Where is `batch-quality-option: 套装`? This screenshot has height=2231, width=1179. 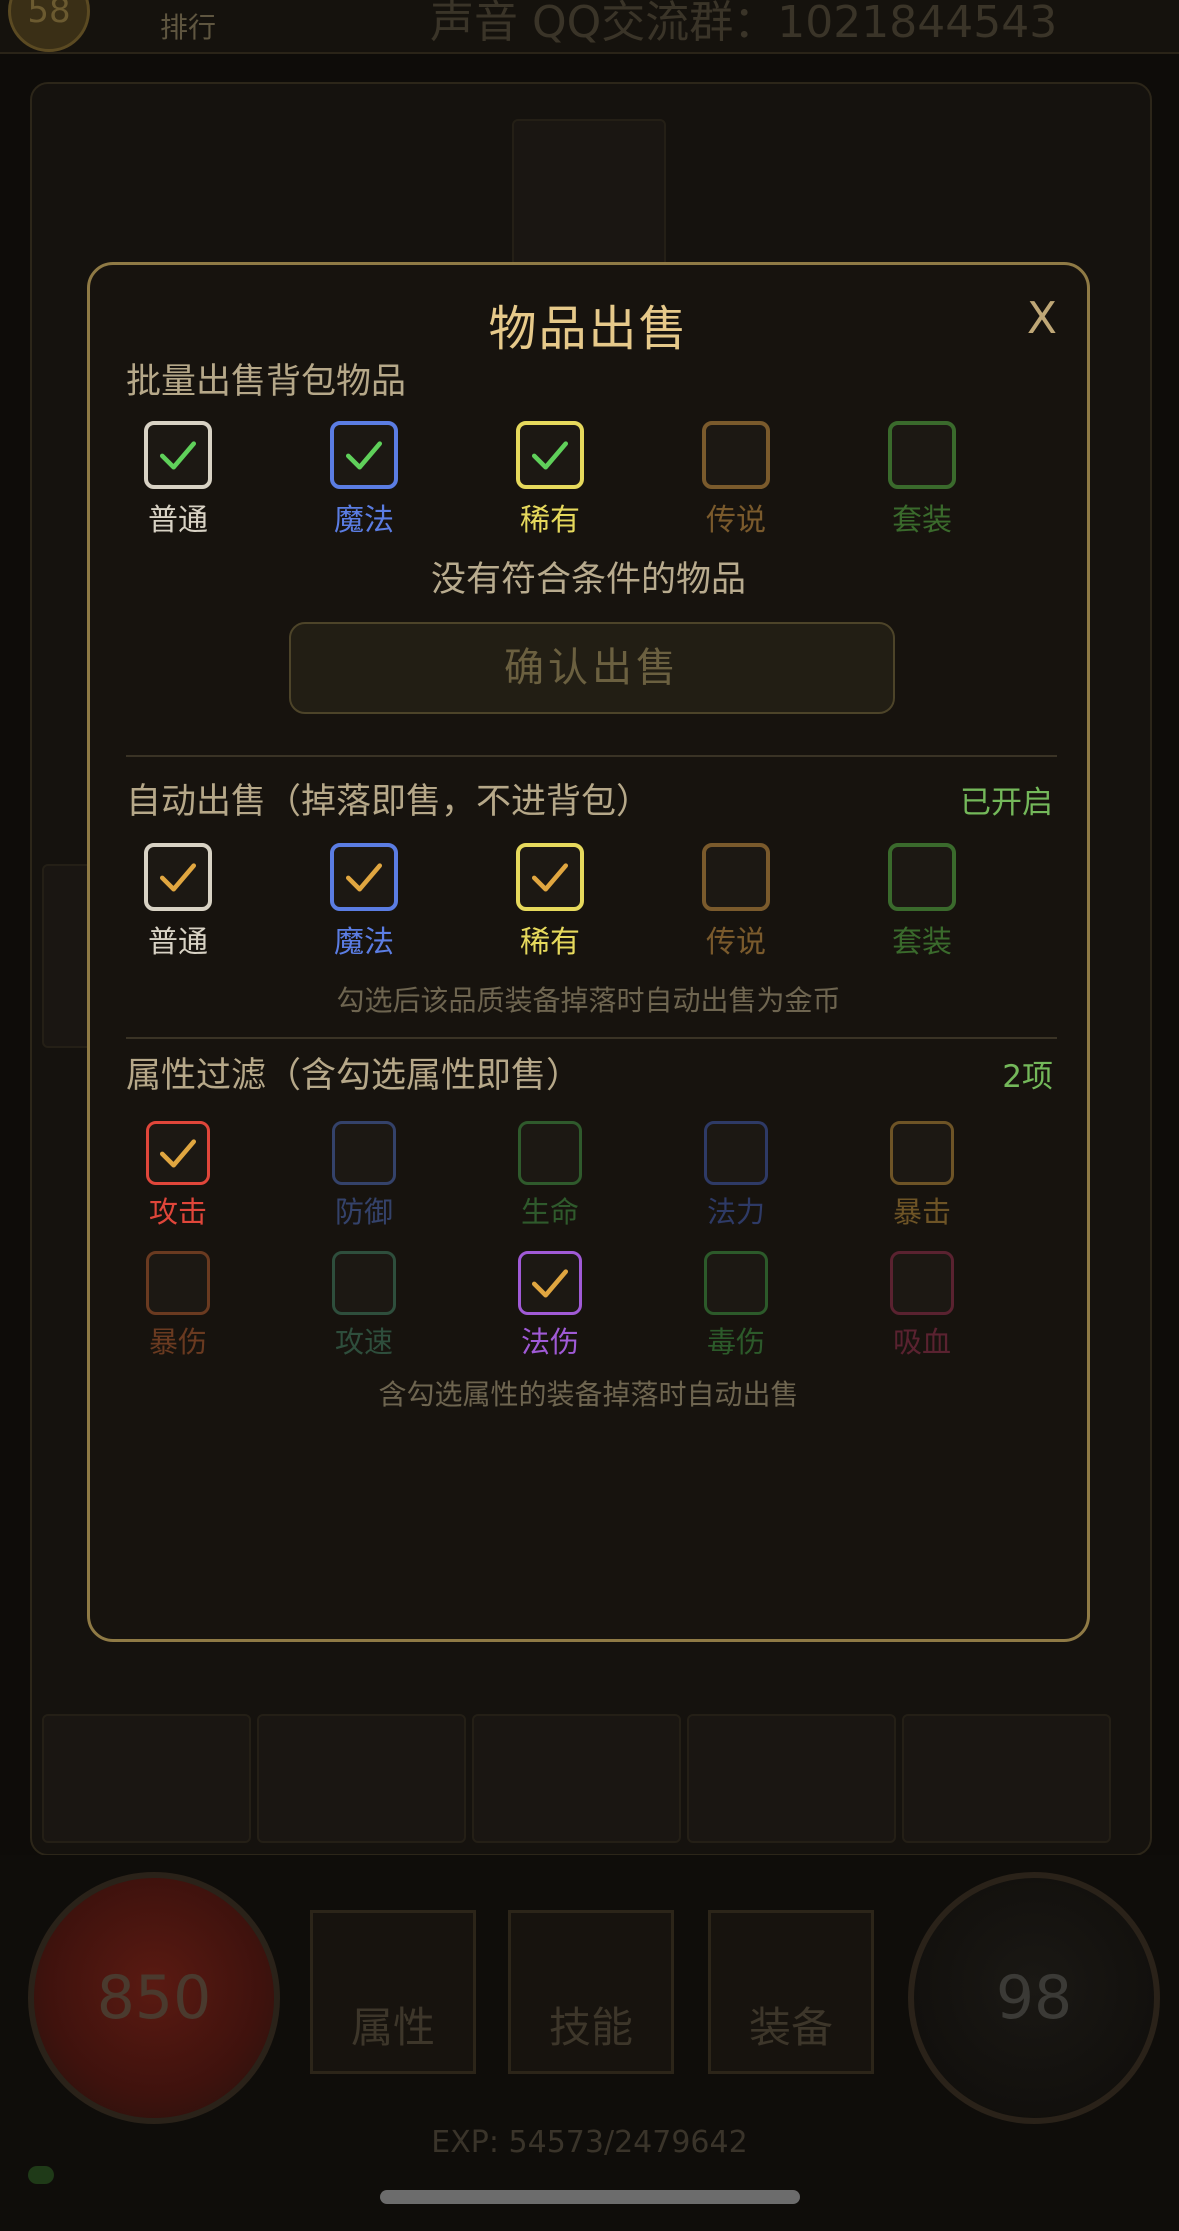 batch-quality-option: 套装 is located at coordinates (922, 480).